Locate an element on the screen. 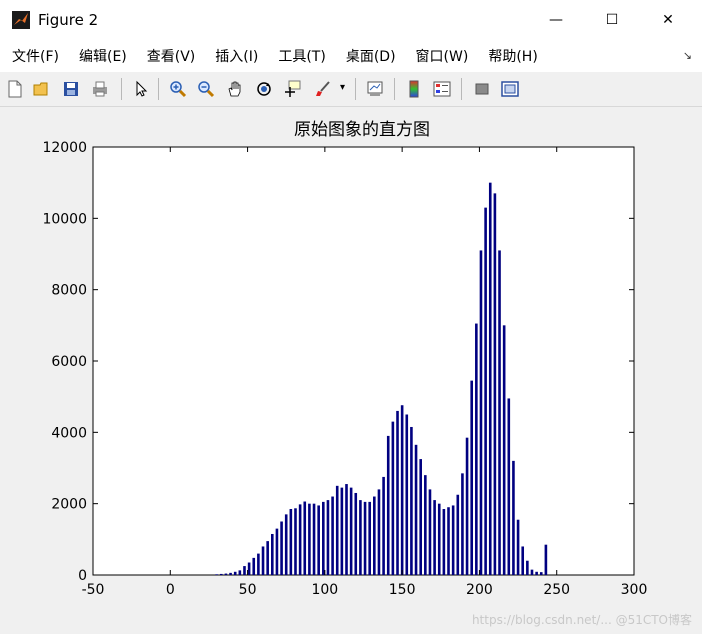  x-tick-label: 200 is located at coordinates (479, 590).